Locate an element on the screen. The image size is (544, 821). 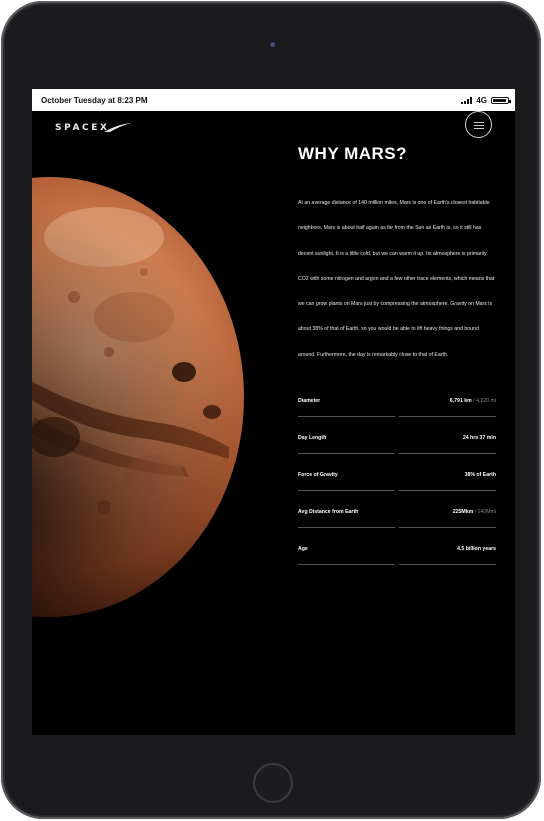
status-indicators: 4G is located at coordinates (486, 100).